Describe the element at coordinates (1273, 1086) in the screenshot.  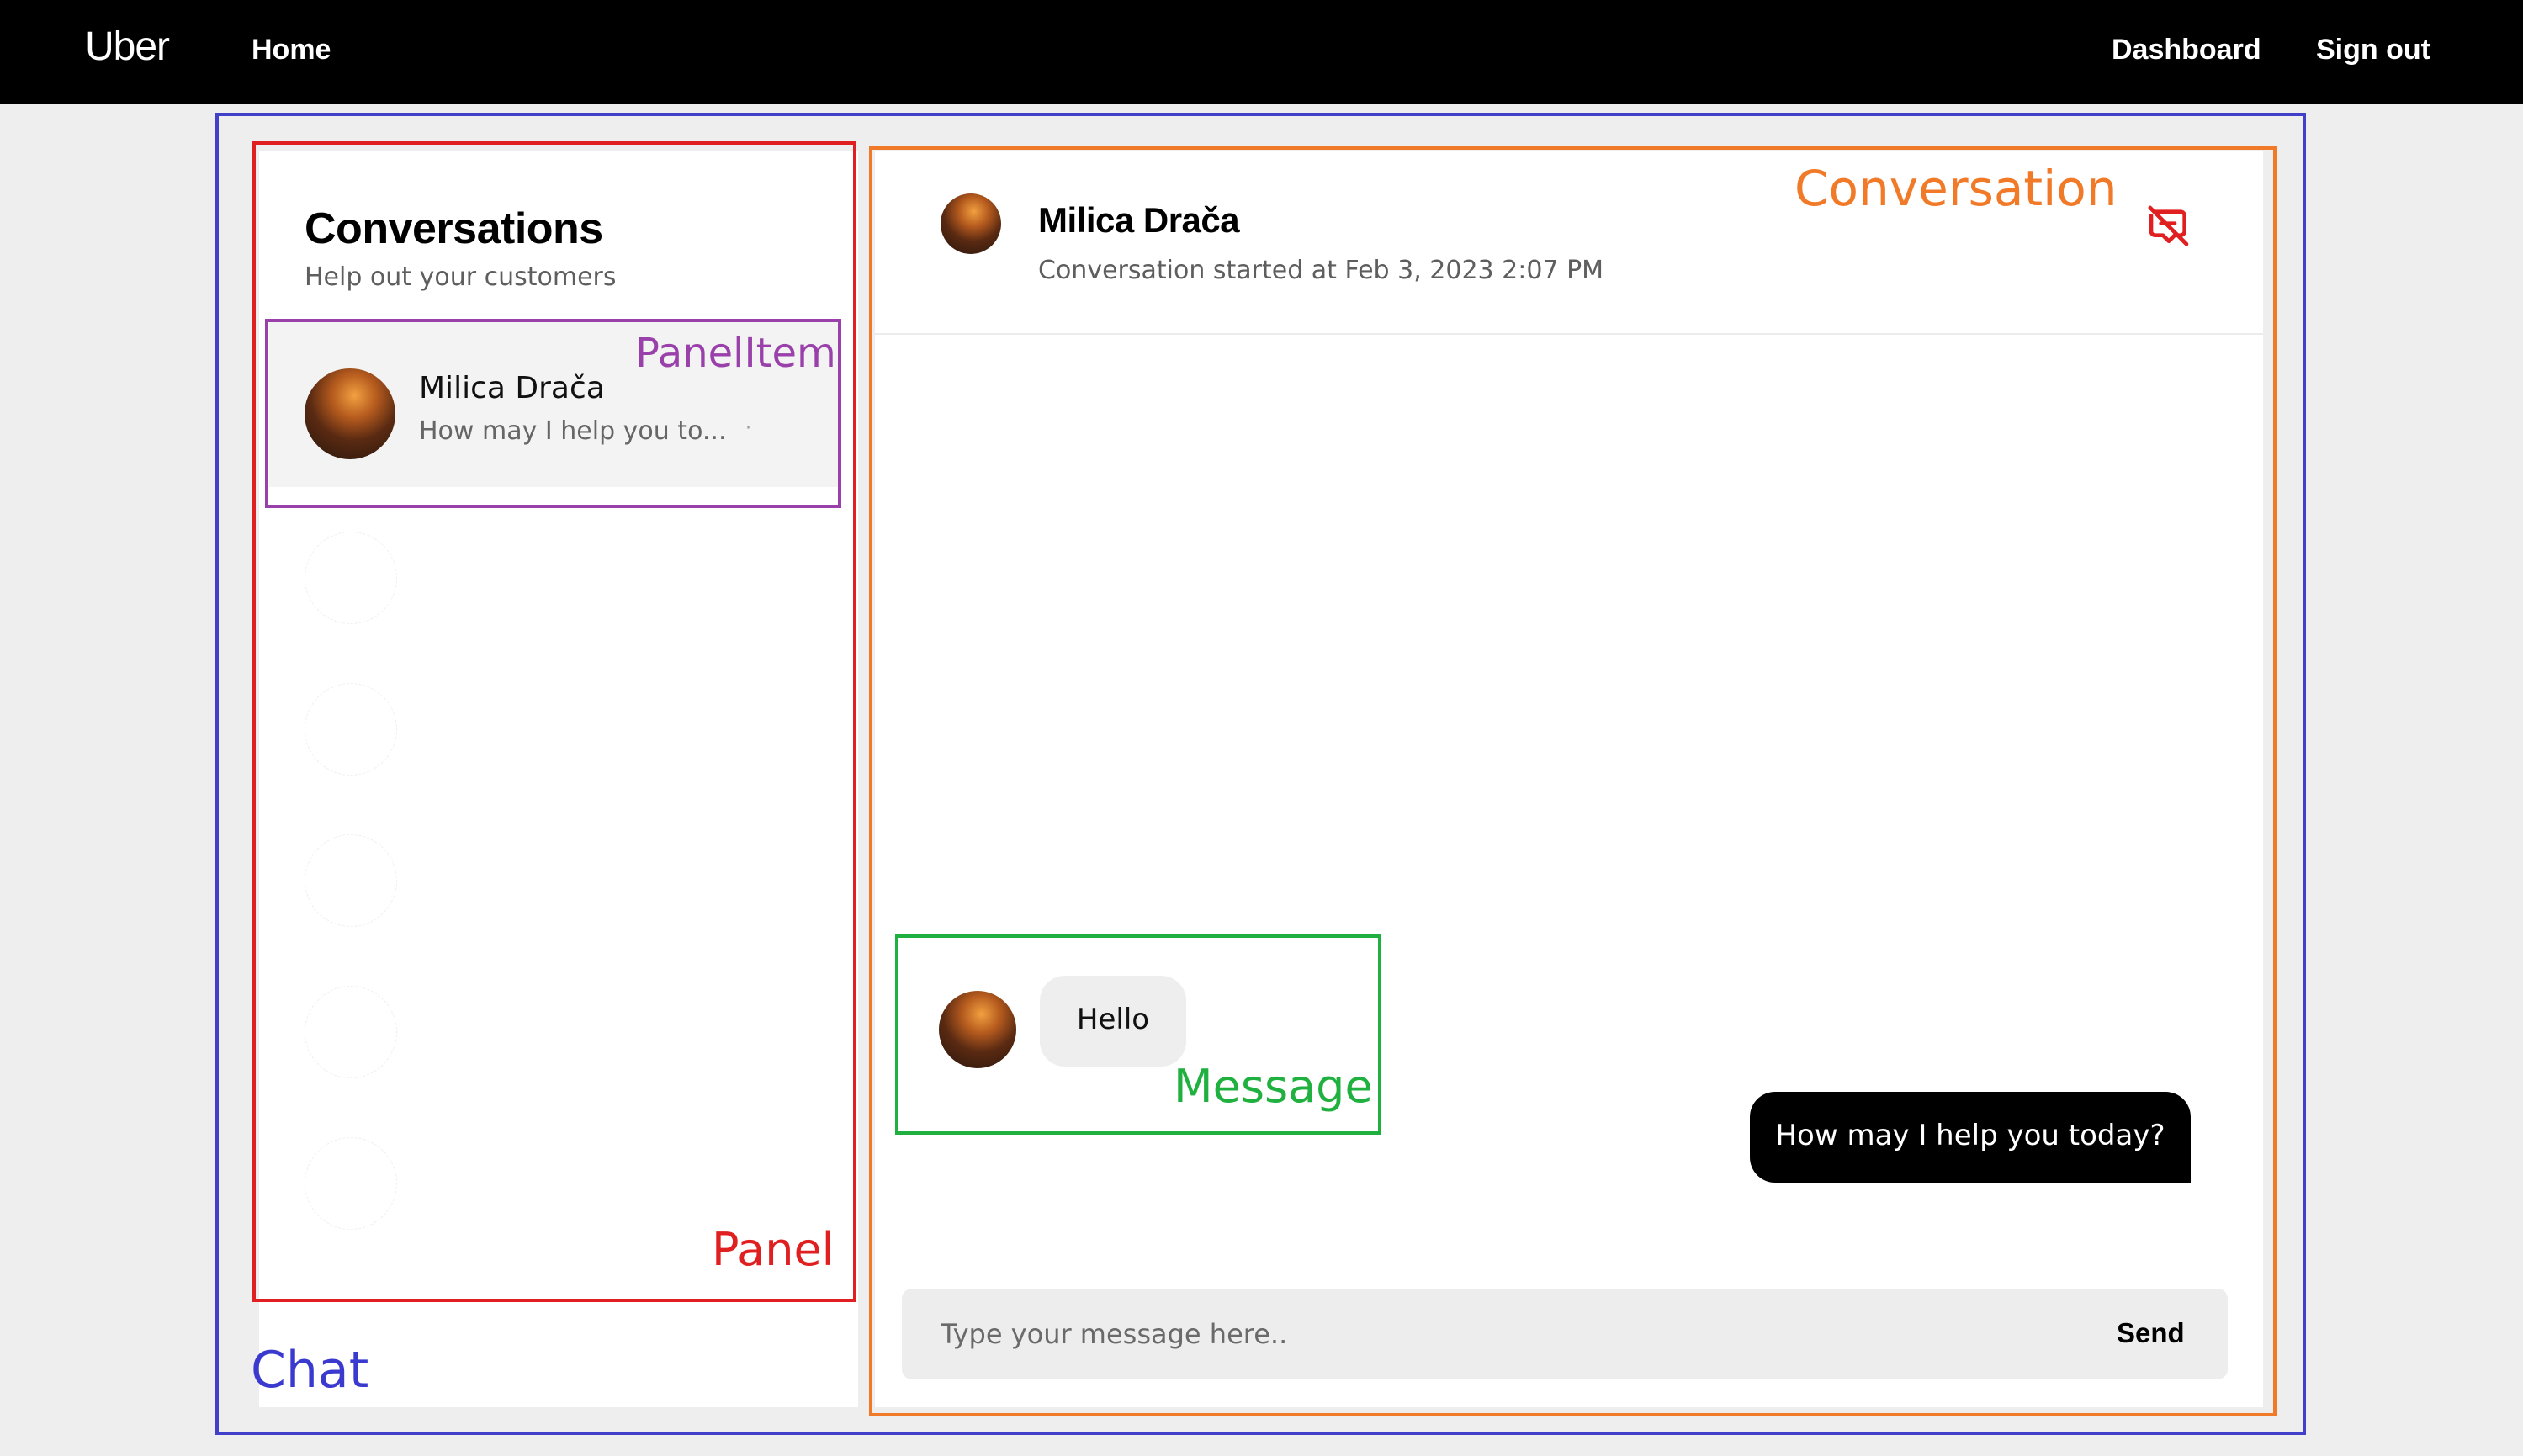
I see `message-annotation-label: Message` at that location.